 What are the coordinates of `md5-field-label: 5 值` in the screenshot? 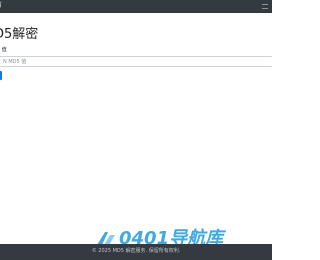 It's located at (3, 50).